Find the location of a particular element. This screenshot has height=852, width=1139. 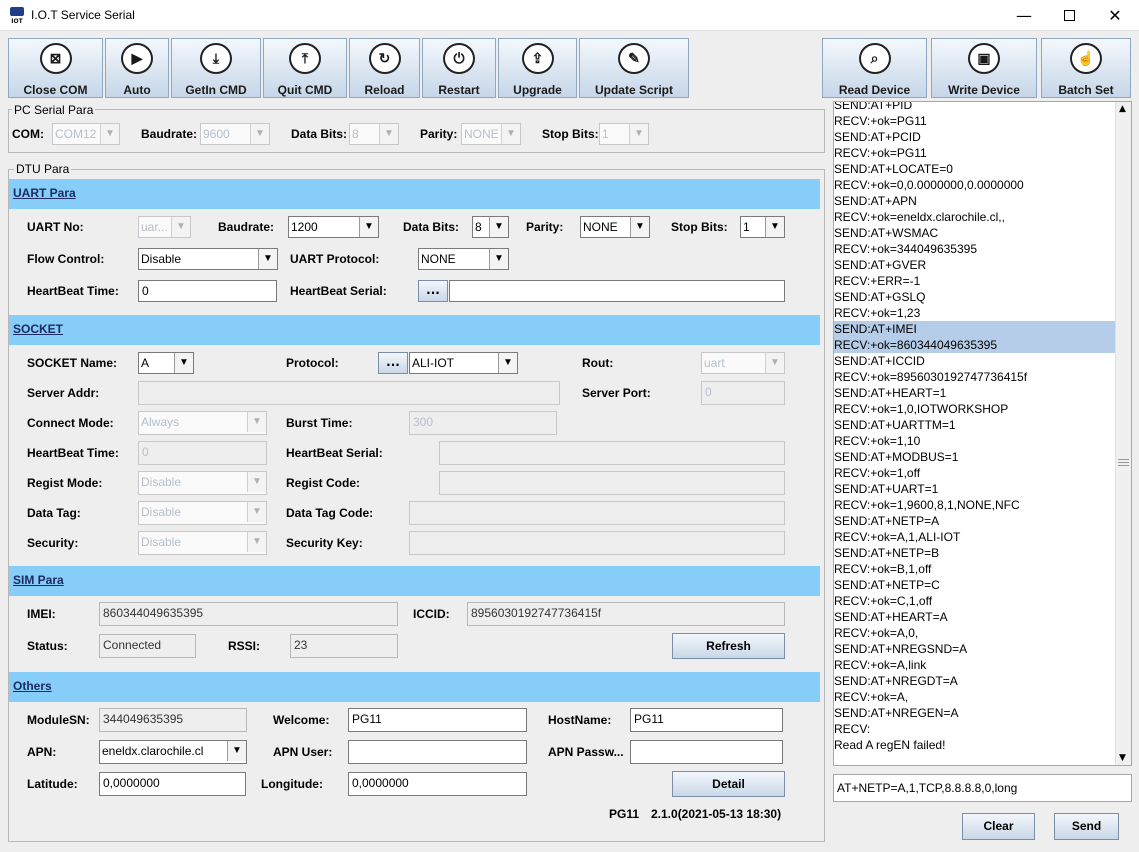

com-value: COM12 is located at coordinates (76, 134).